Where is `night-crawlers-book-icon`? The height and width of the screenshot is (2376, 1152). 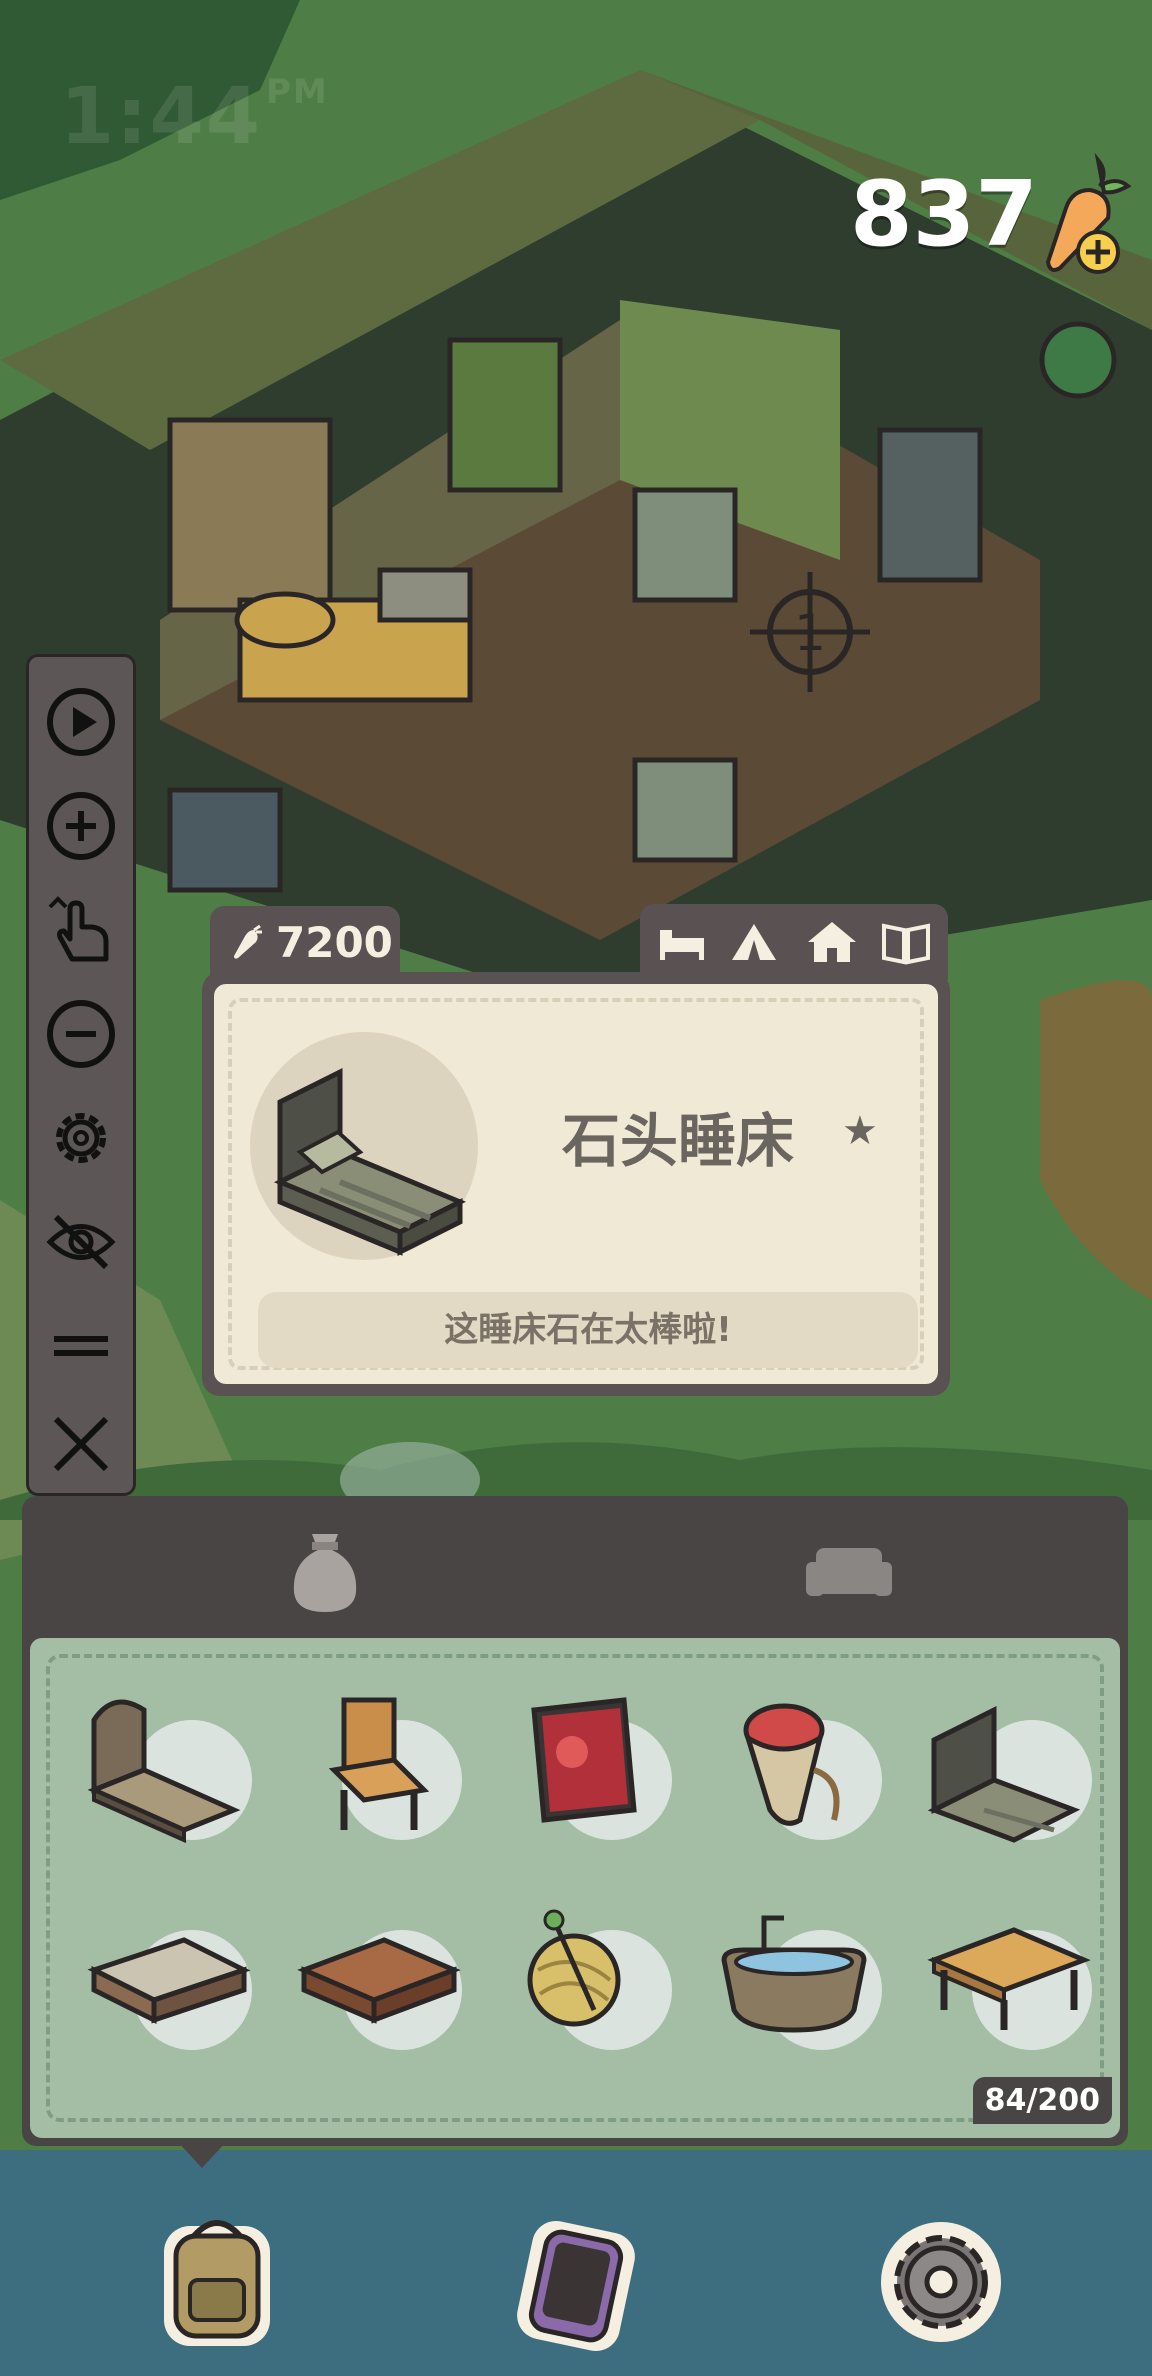
night-crawlers-book-icon is located at coordinates (584, 1760).